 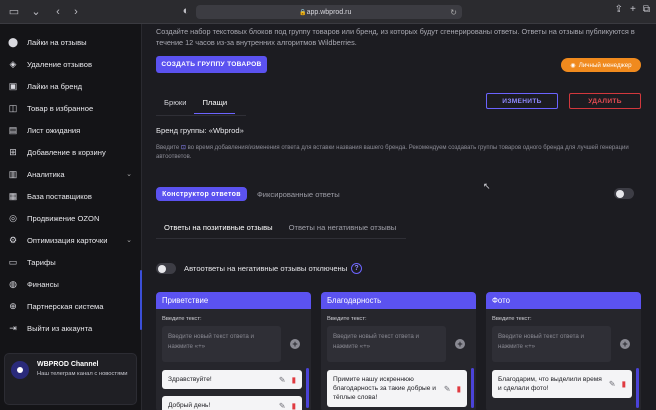 What do you see at coordinates (201, 194) in the screenshot?
I see `constructor-tab: Конструктор ответов` at bounding box center [201, 194].